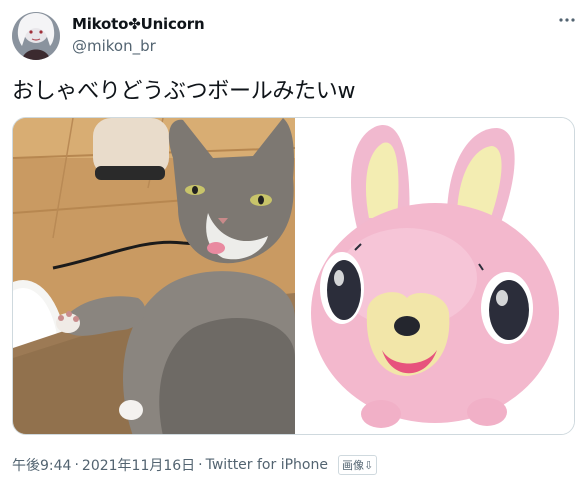 This screenshot has height=488, width=587. What do you see at coordinates (184, 91) in the screenshot?
I see `tweet-text: おしゃべりどうぶつボールみたいw` at bounding box center [184, 91].